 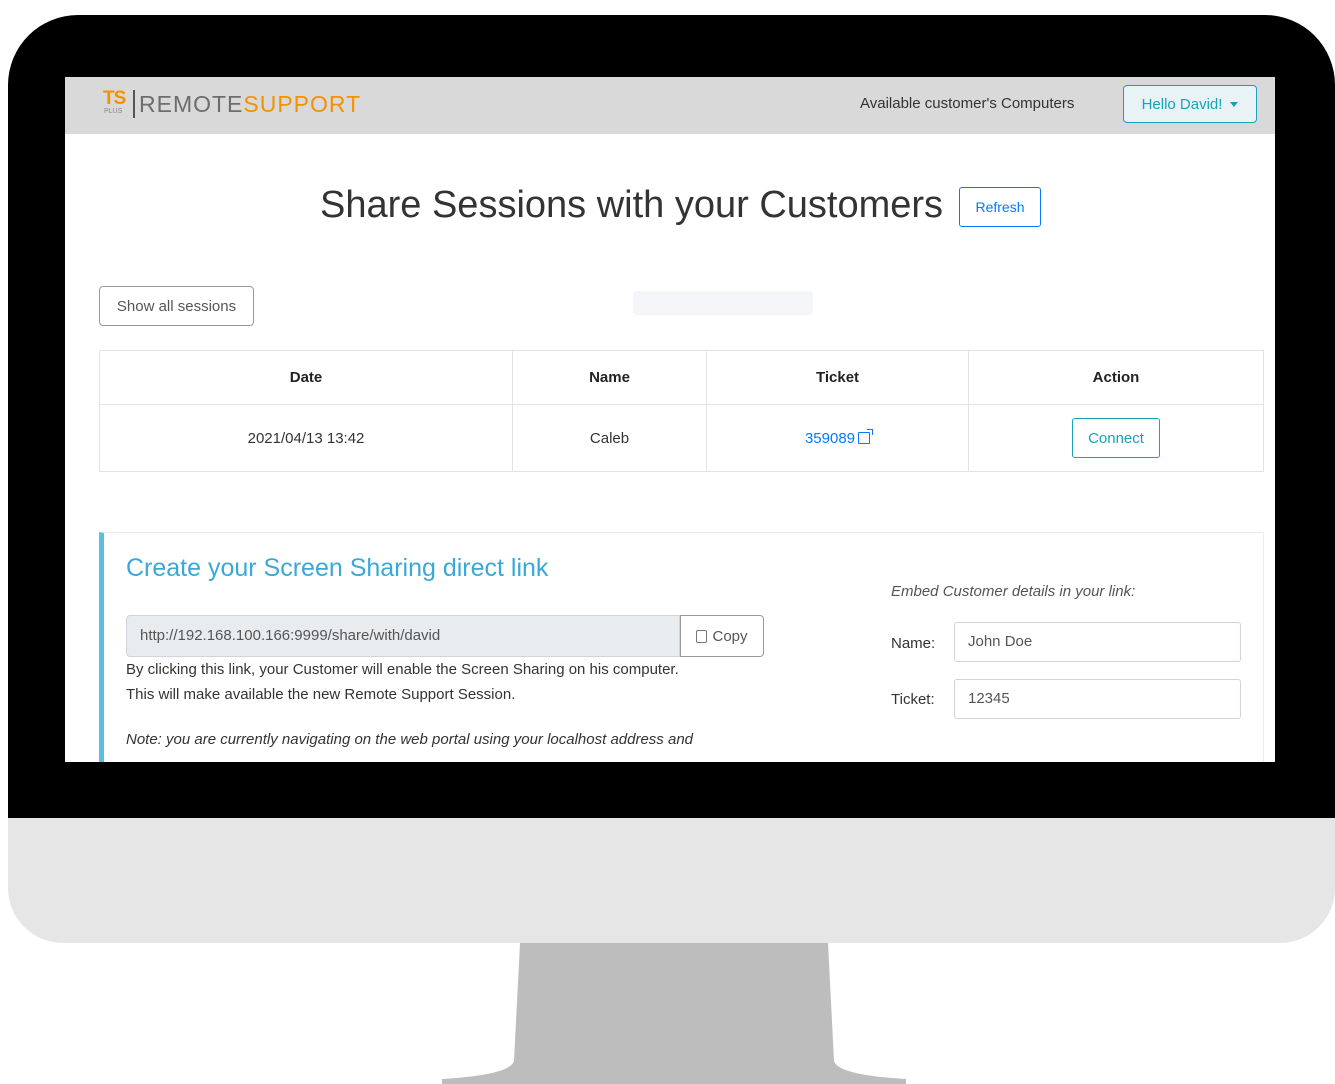 I want to click on monitor-chin, so click(x=671, y=880).